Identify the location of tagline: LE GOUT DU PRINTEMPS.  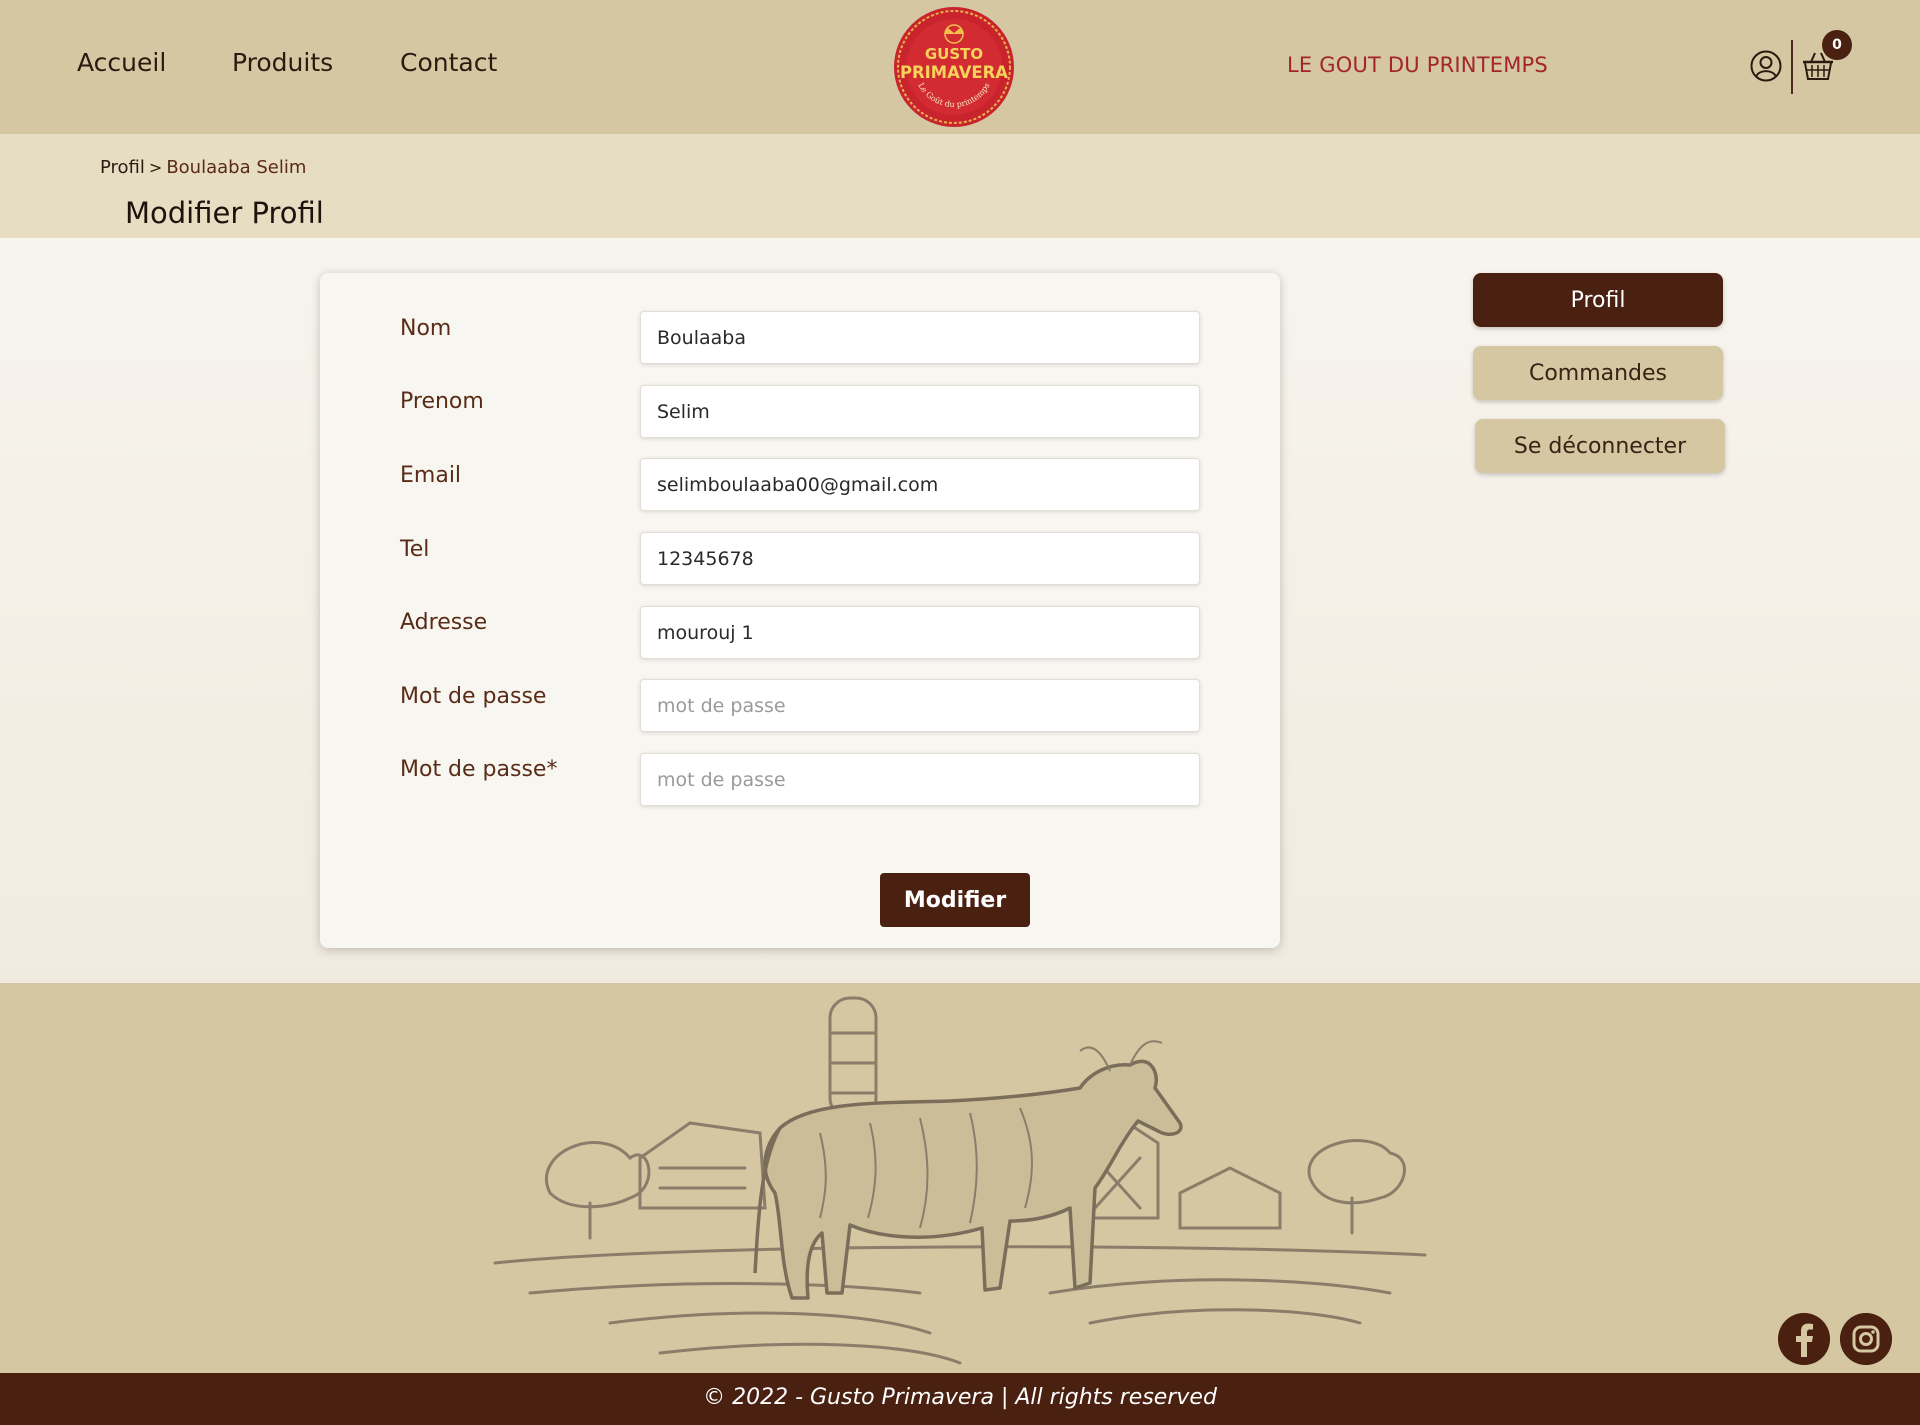
(1417, 65).